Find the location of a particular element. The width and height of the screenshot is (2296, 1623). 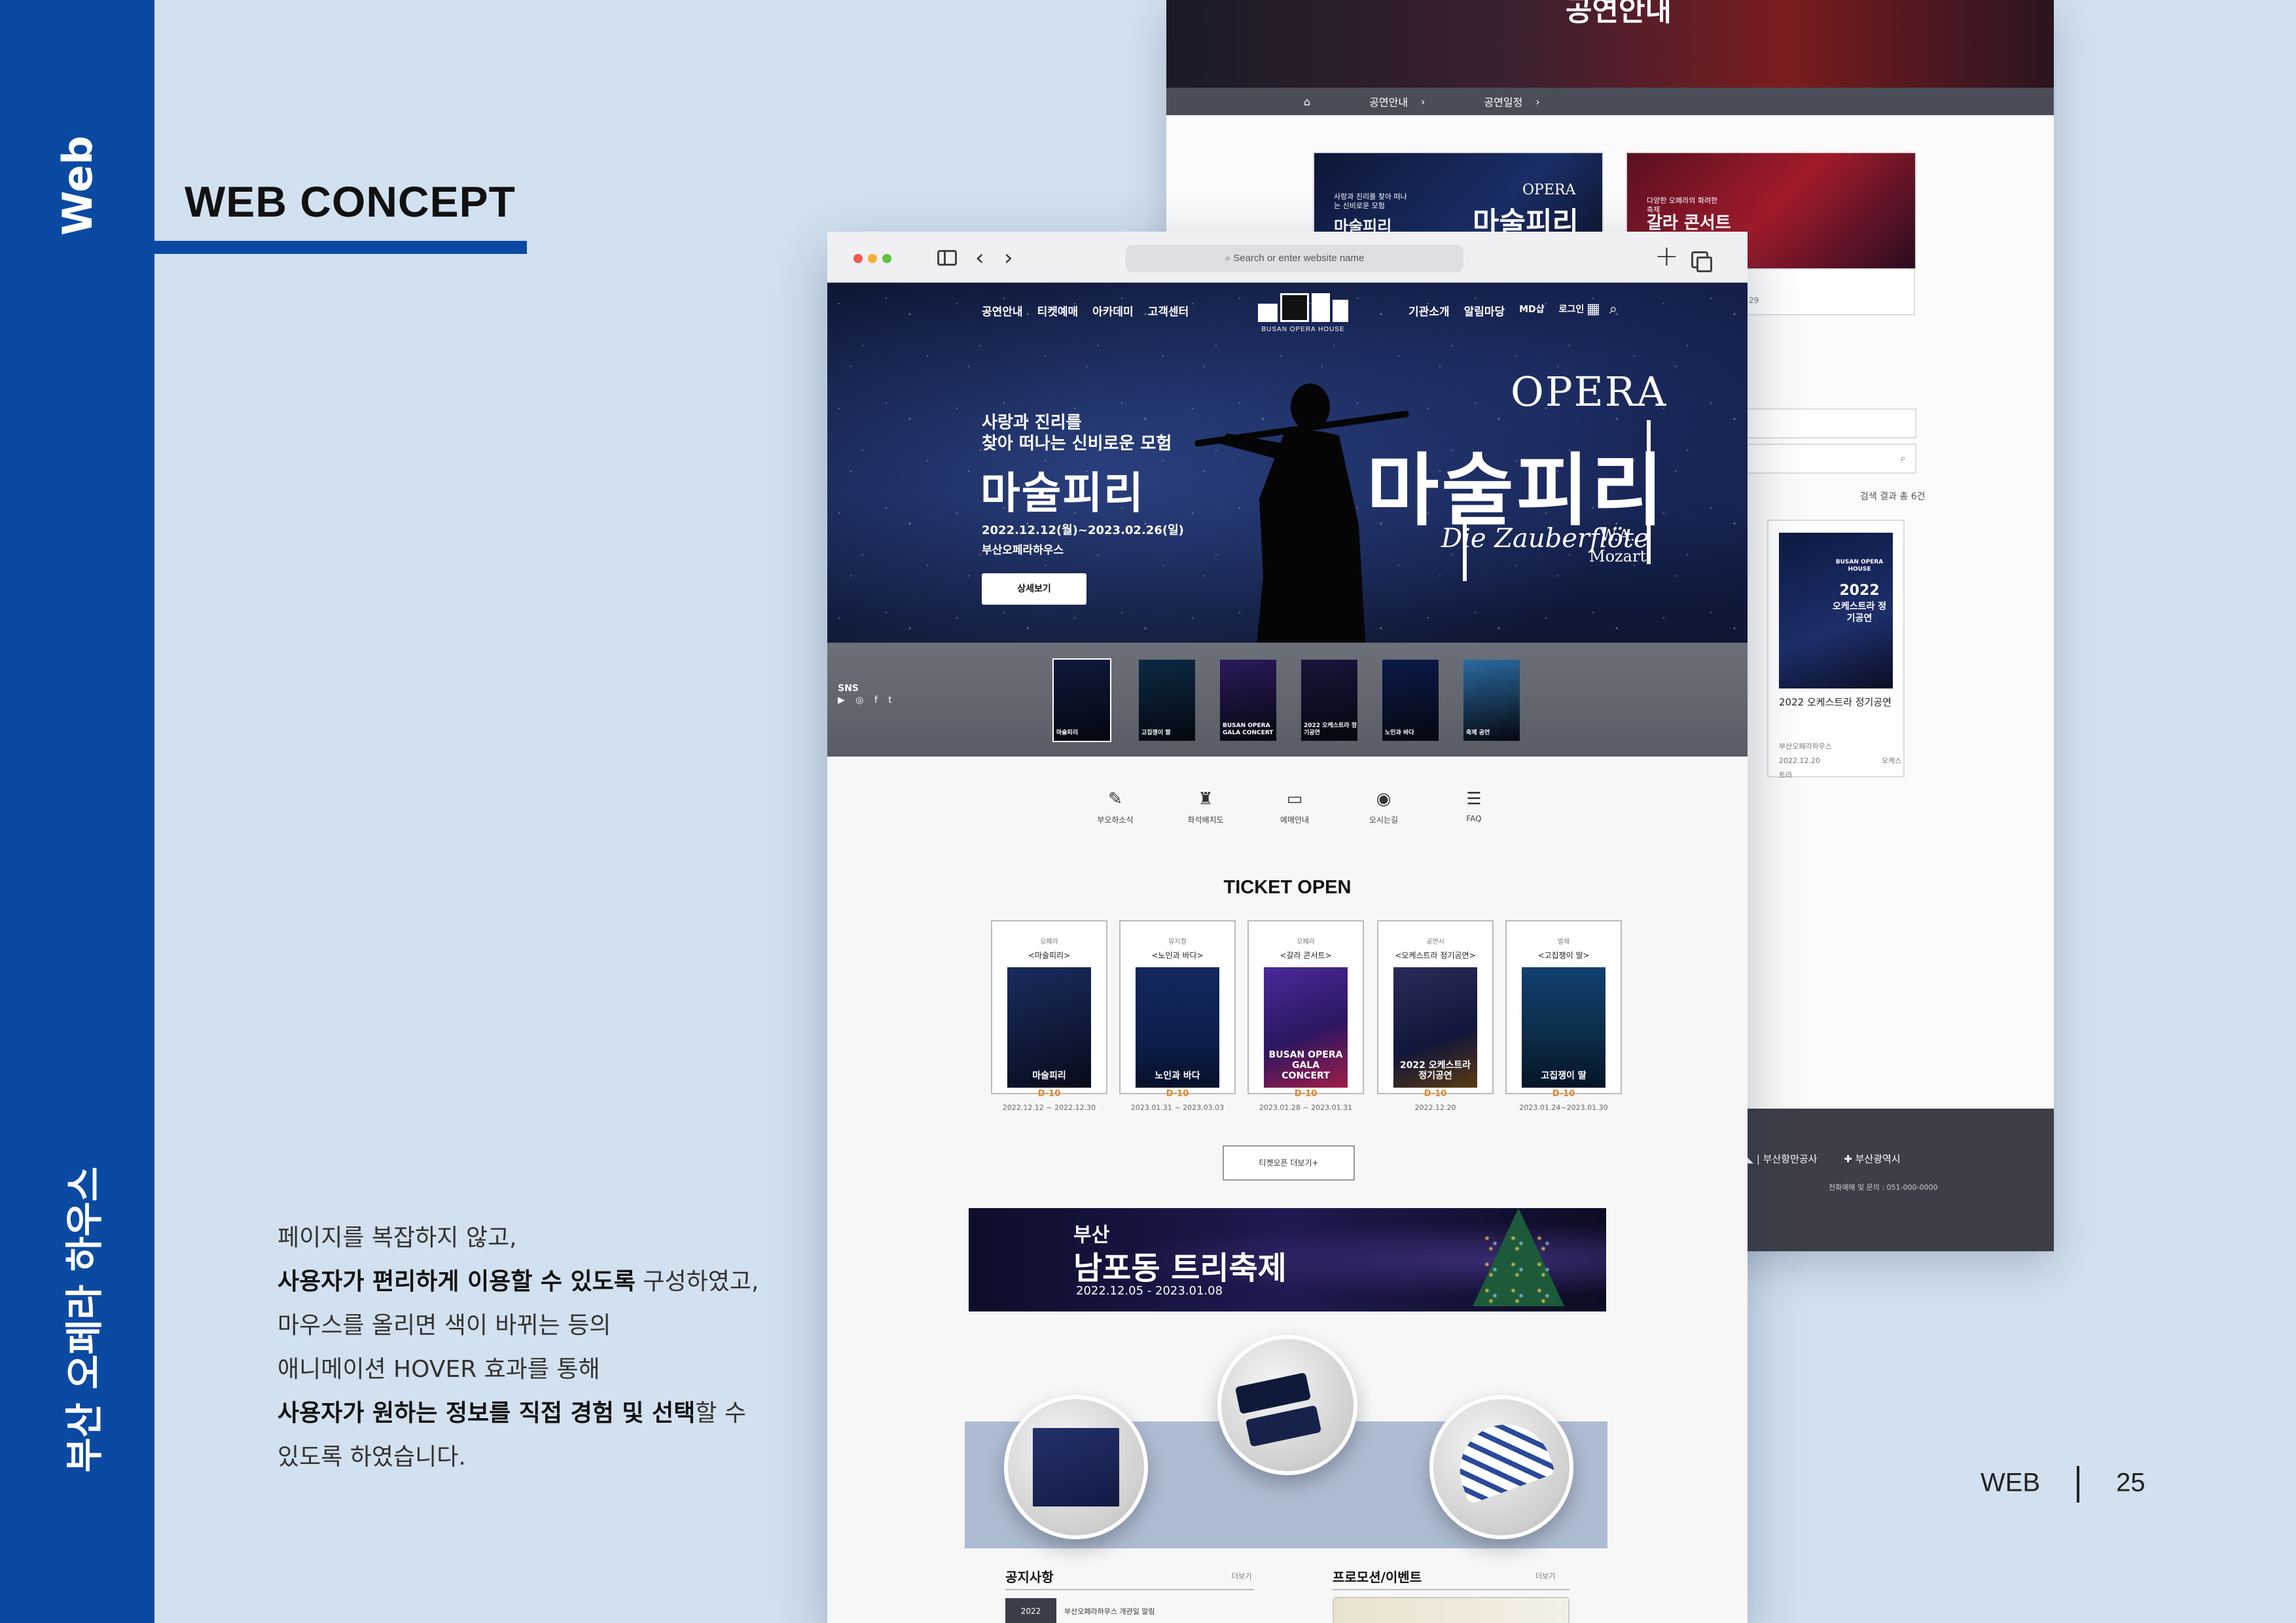

desc-line: 사용자가 원하는 정보를 직접 경험 및 선택할 수 is located at coordinates (512, 1414).